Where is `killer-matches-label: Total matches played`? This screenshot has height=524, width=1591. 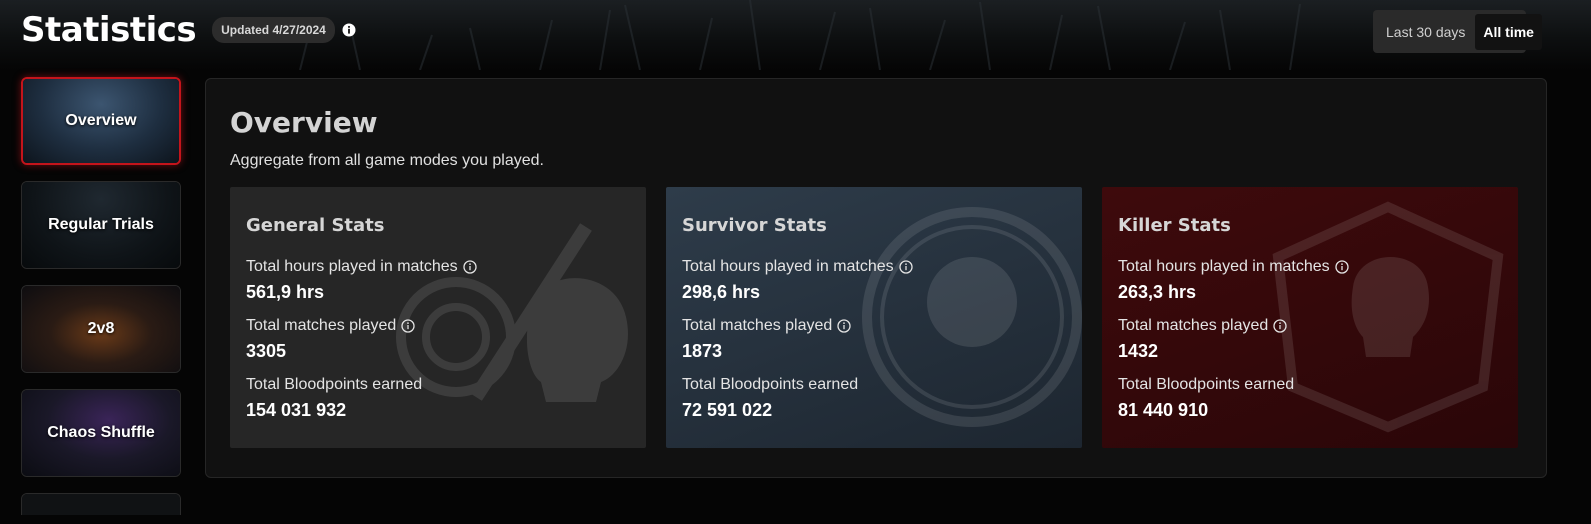 killer-matches-label: Total matches played is located at coordinates (1202, 326).